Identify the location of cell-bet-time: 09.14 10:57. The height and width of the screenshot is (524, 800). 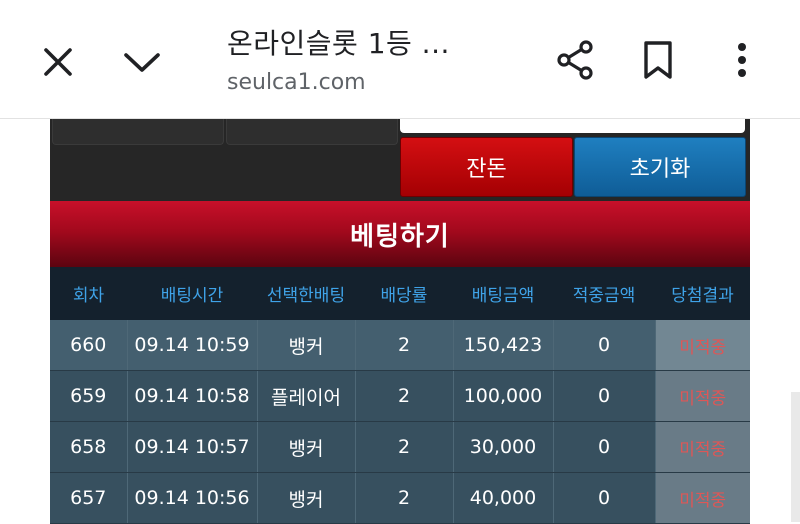
(192, 447).